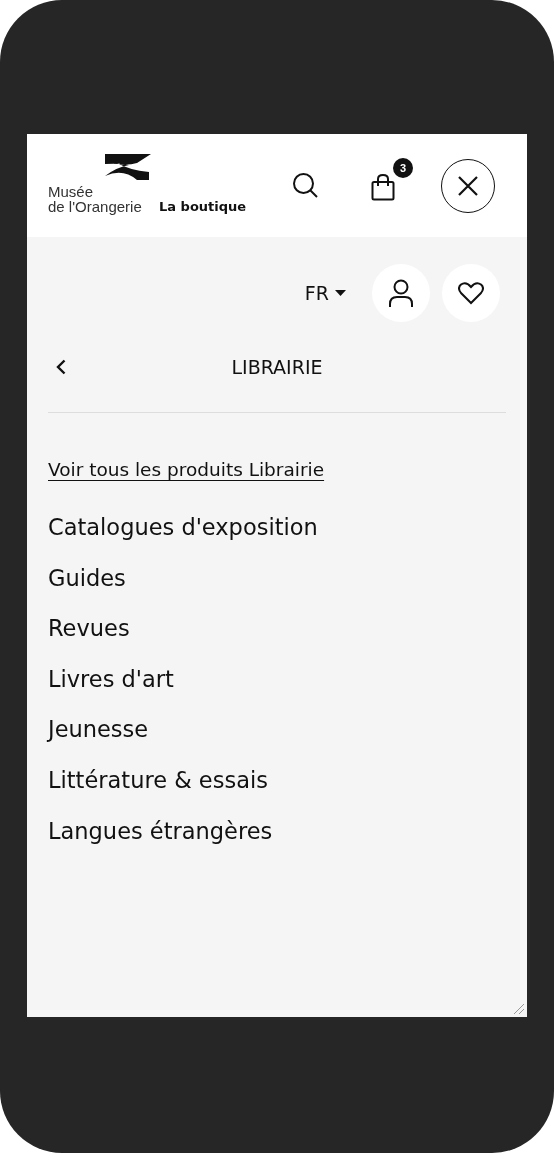 The image size is (554, 1153). What do you see at coordinates (89, 628) in the screenshot?
I see `category-link: Revues` at bounding box center [89, 628].